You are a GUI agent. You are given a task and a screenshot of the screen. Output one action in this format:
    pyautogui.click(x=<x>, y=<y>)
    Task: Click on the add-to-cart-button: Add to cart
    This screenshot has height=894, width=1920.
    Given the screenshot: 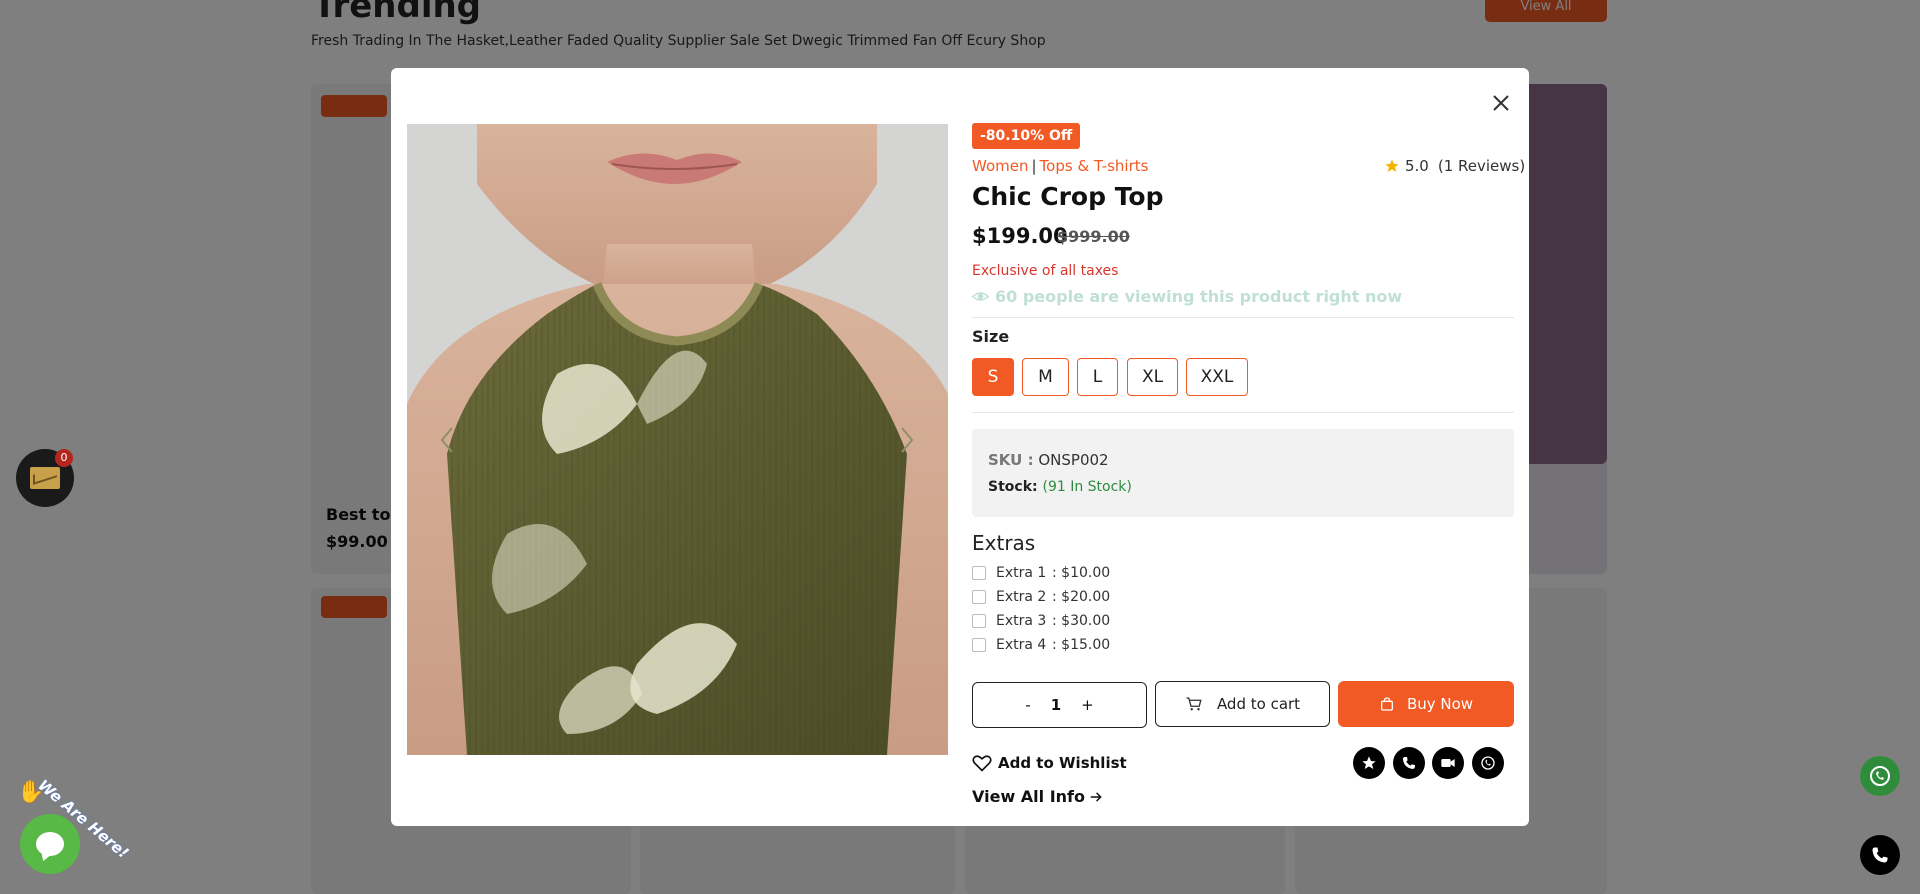 What is the action you would take?
    pyautogui.click(x=1242, y=704)
    